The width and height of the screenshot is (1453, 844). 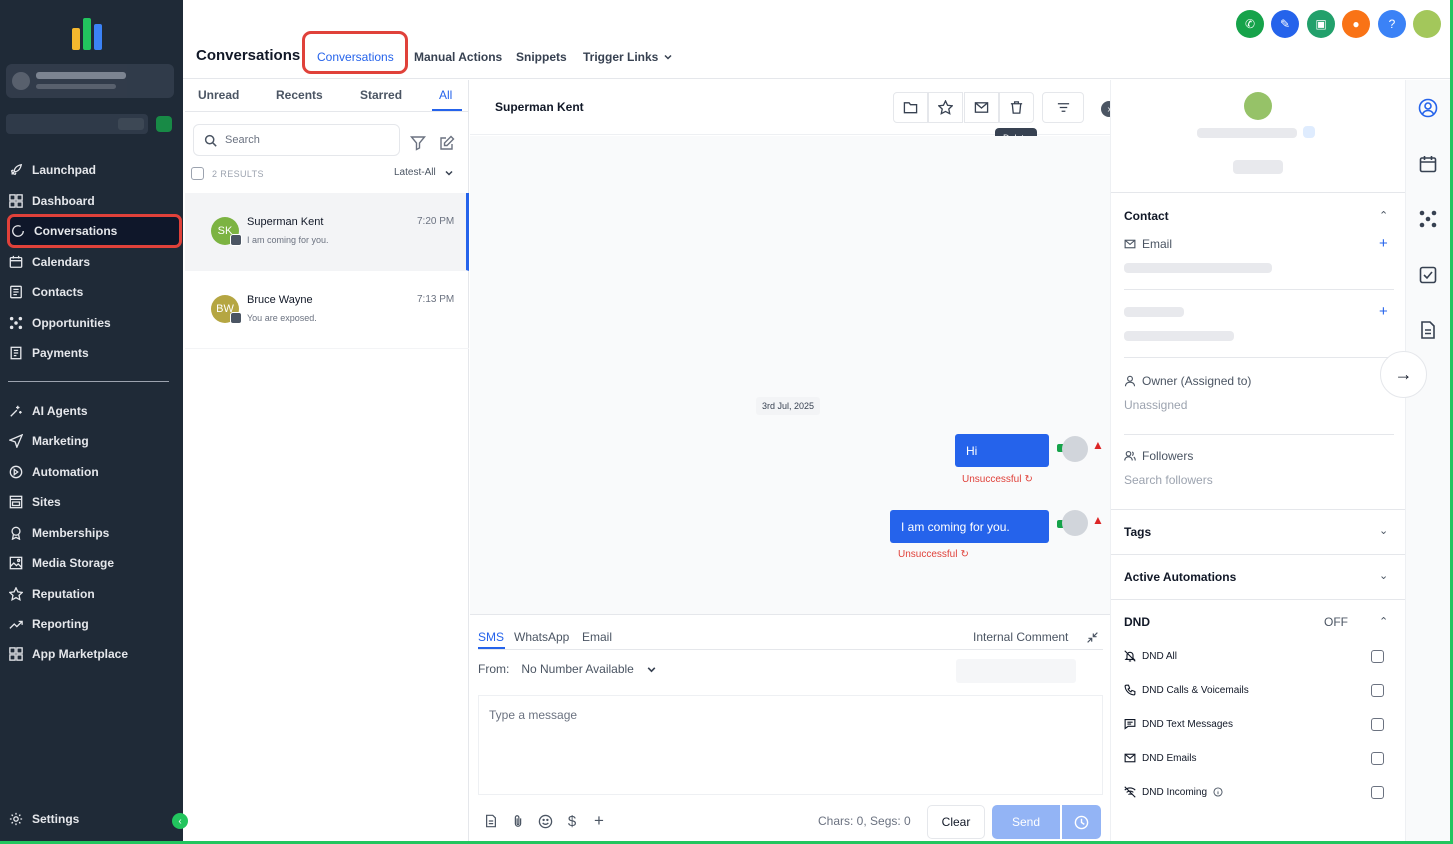 What do you see at coordinates (418, 143) in the screenshot?
I see `filter-icon` at bounding box center [418, 143].